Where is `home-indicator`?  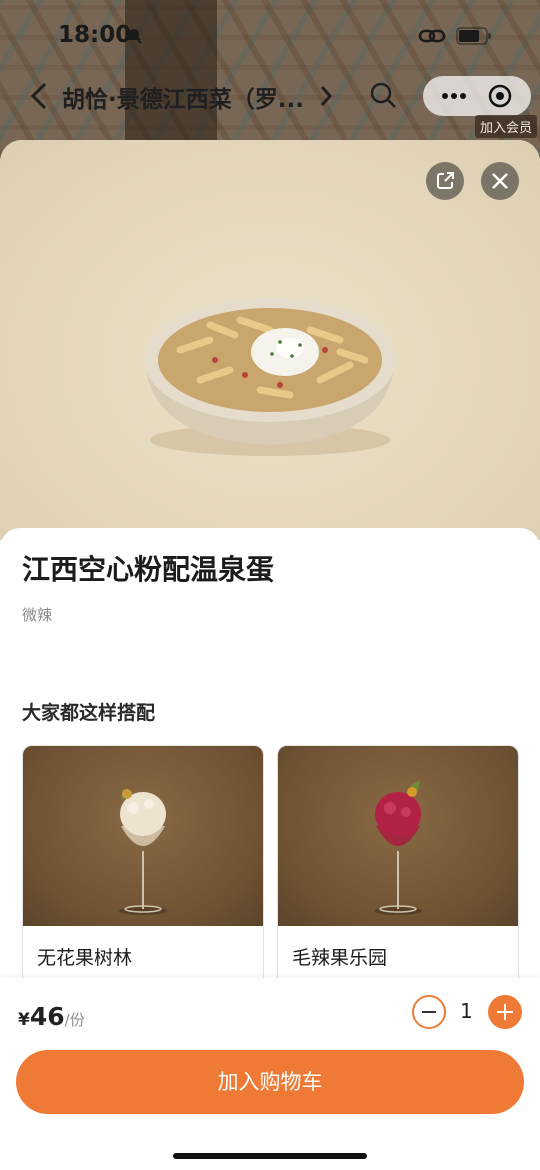 home-indicator is located at coordinates (270, 1156).